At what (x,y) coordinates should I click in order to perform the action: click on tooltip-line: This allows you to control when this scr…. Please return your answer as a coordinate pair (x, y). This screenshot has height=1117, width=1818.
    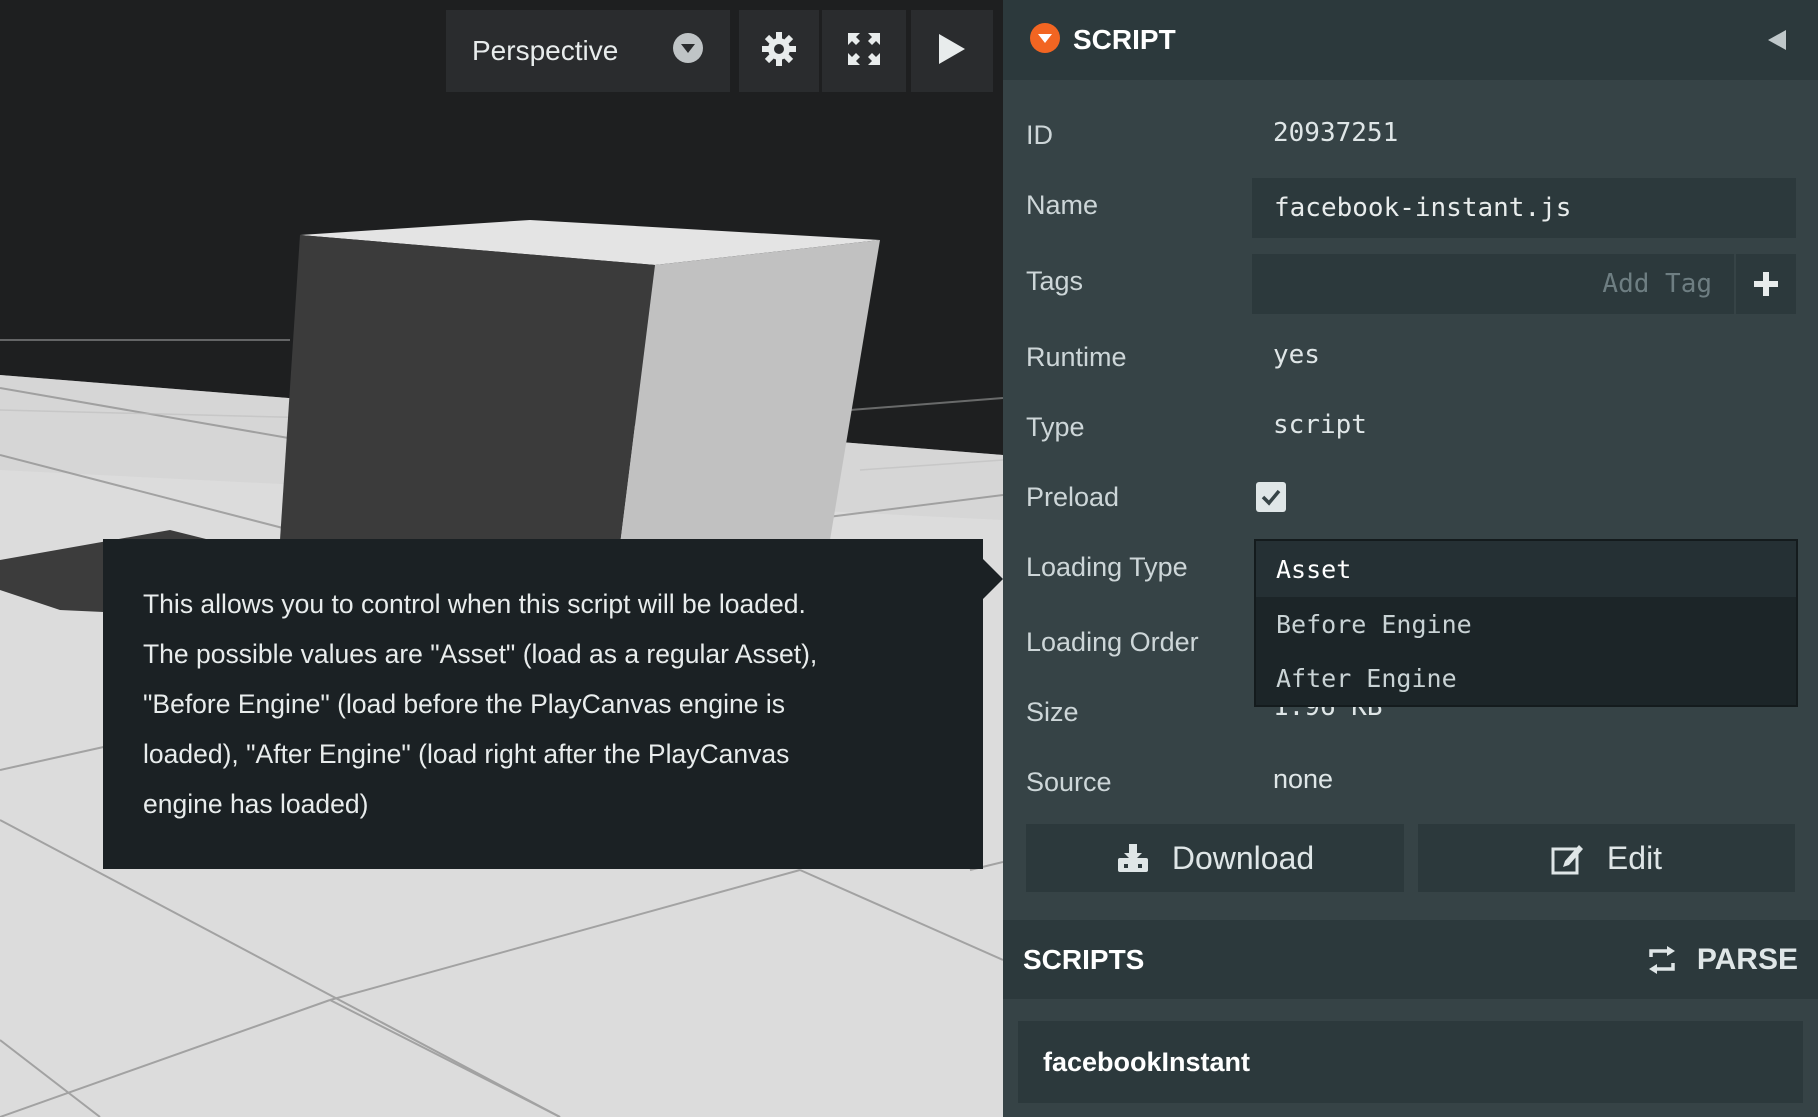
    Looking at the image, I should click on (474, 604).